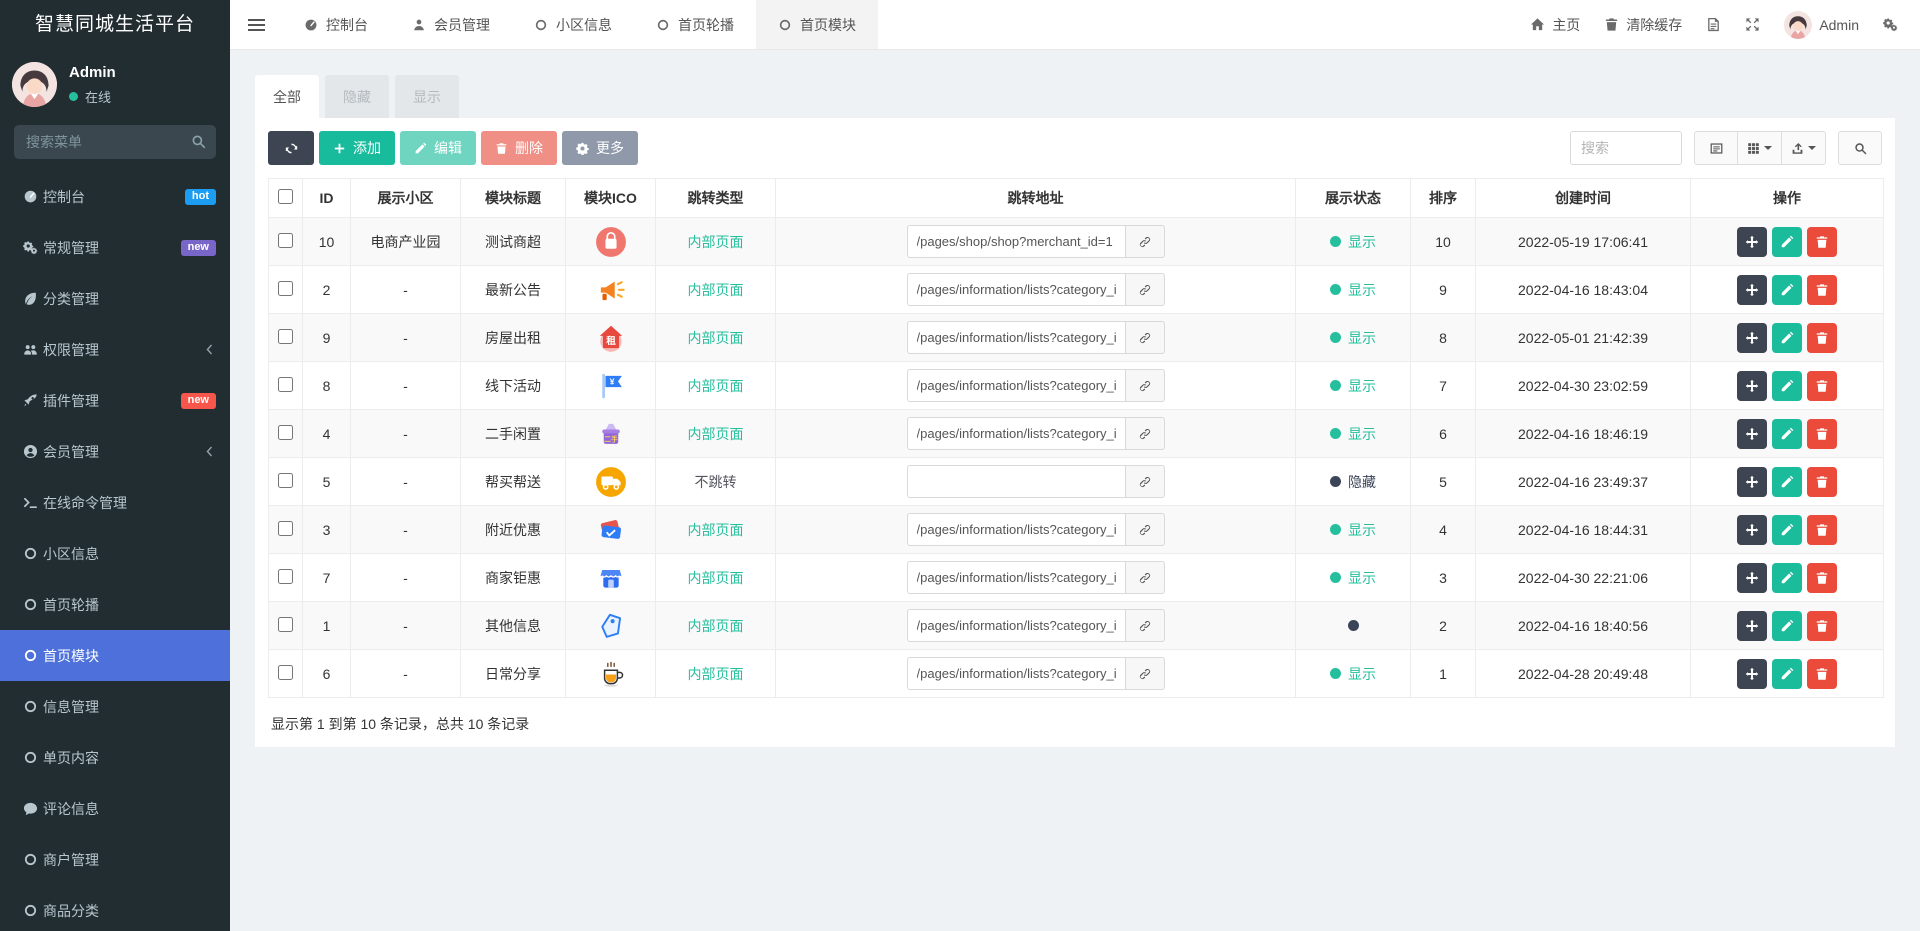 The image size is (1920, 931). I want to click on sidebar-item-comments: 评论信息, so click(115, 808).